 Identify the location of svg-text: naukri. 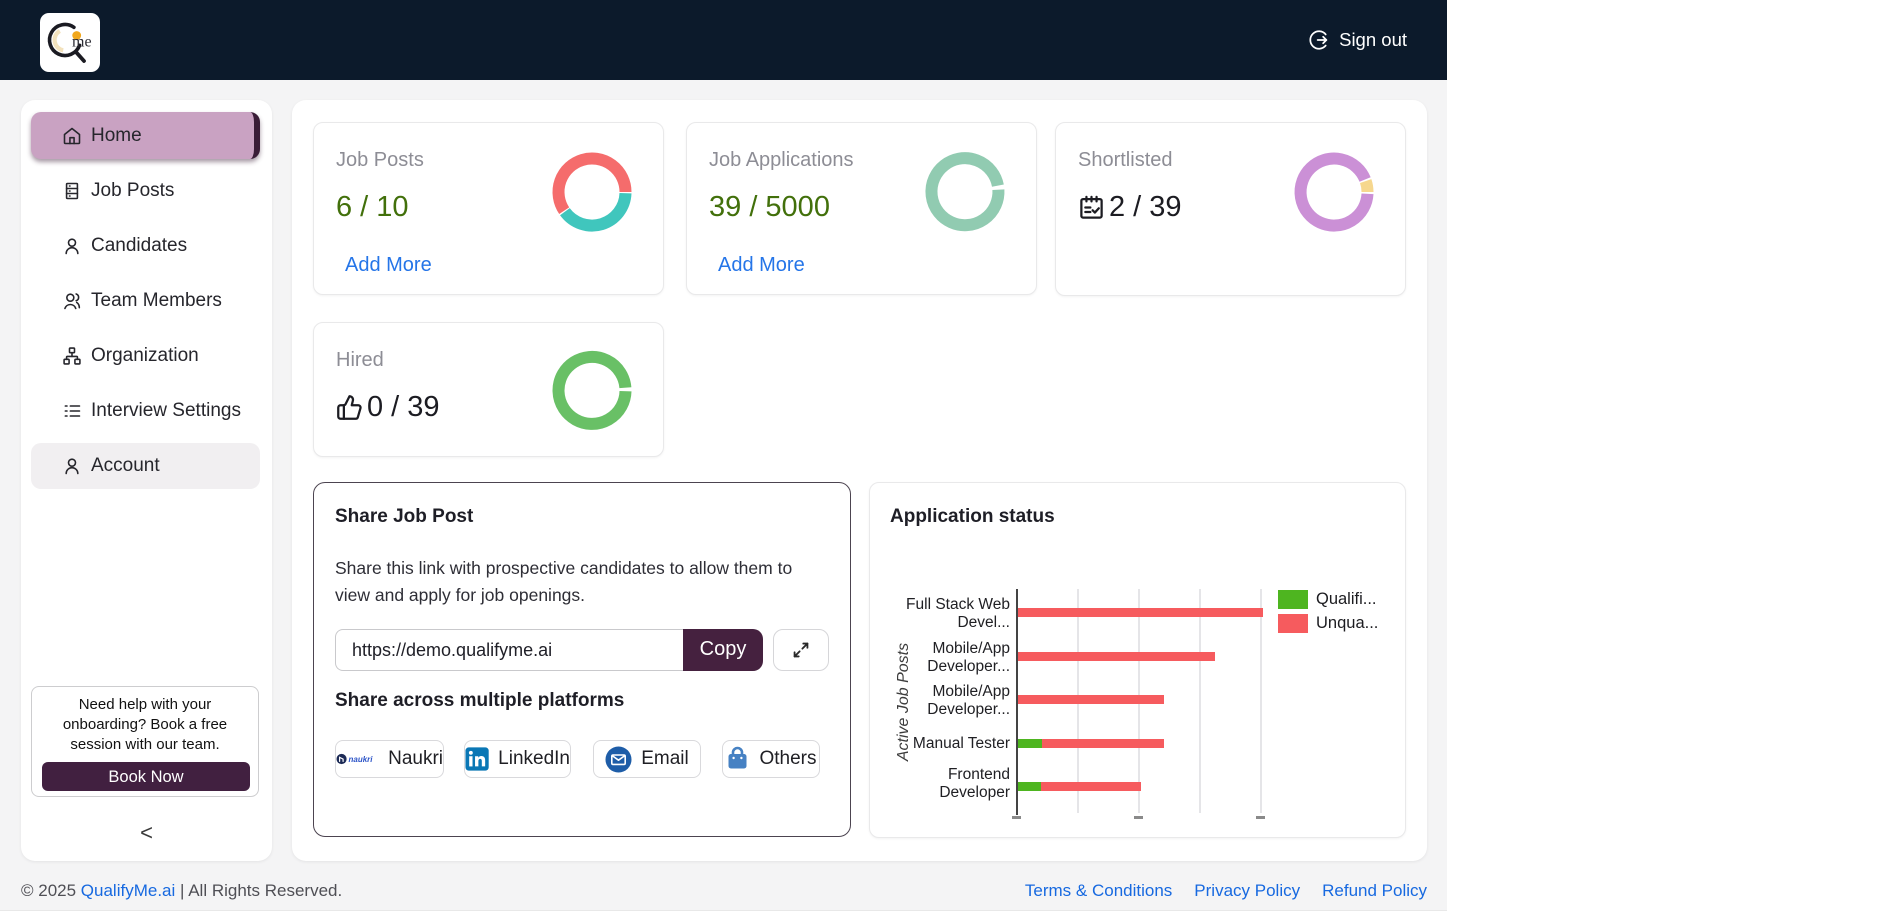
(361, 759).